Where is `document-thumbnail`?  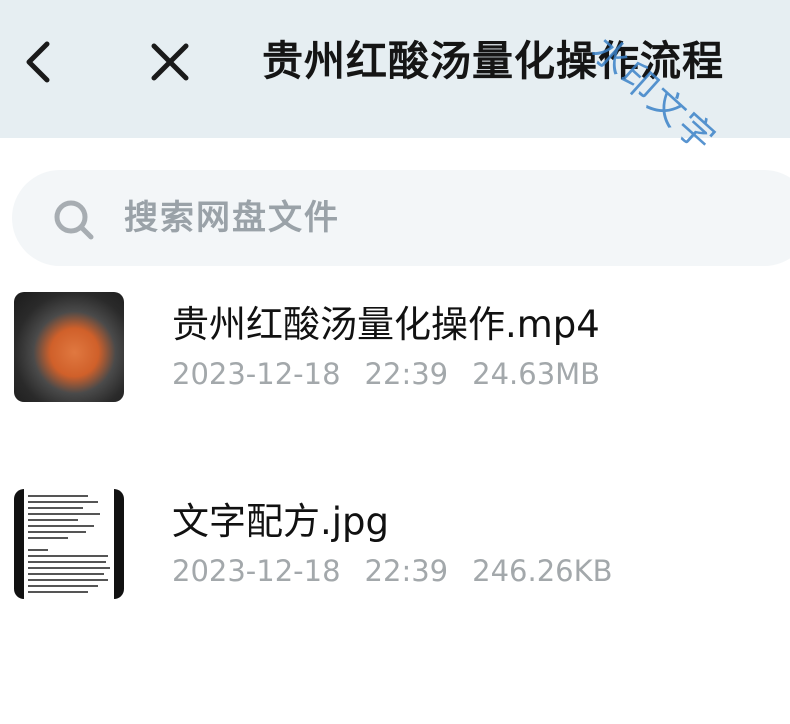 document-thumbnail is located at coordinates (69, 544).